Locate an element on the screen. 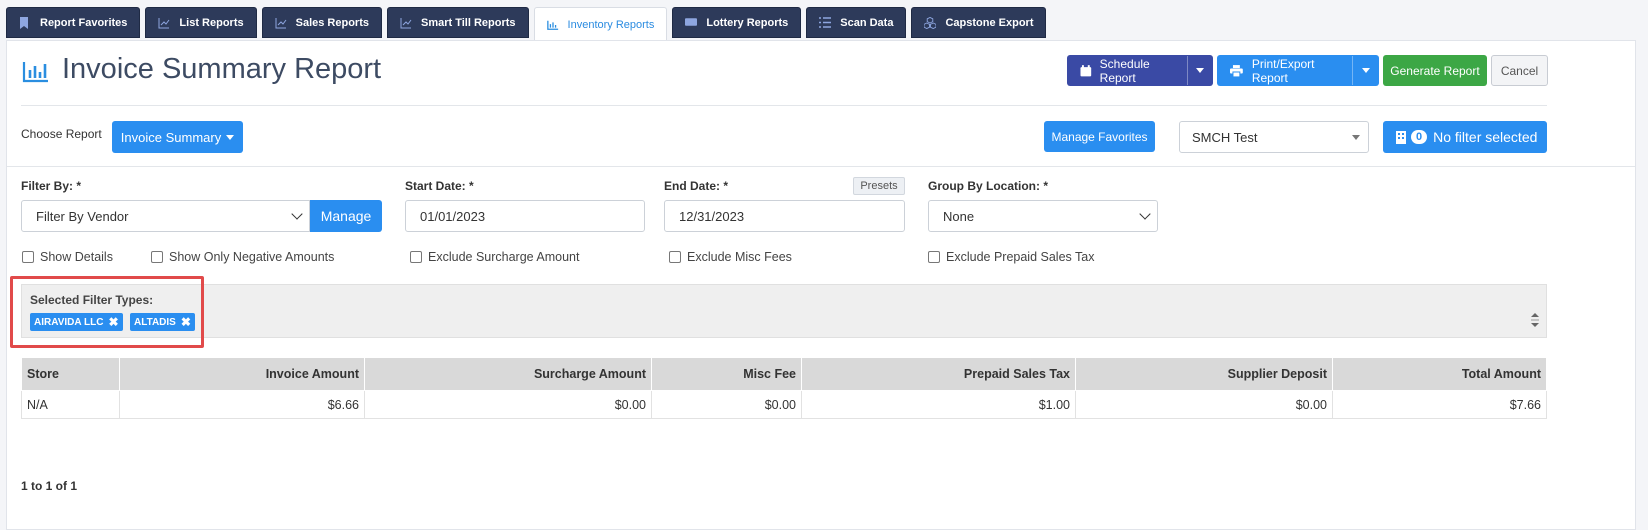 The height and width of the screenshot is (530, 1648). cubes-icon is located at coordinates (930, 22).